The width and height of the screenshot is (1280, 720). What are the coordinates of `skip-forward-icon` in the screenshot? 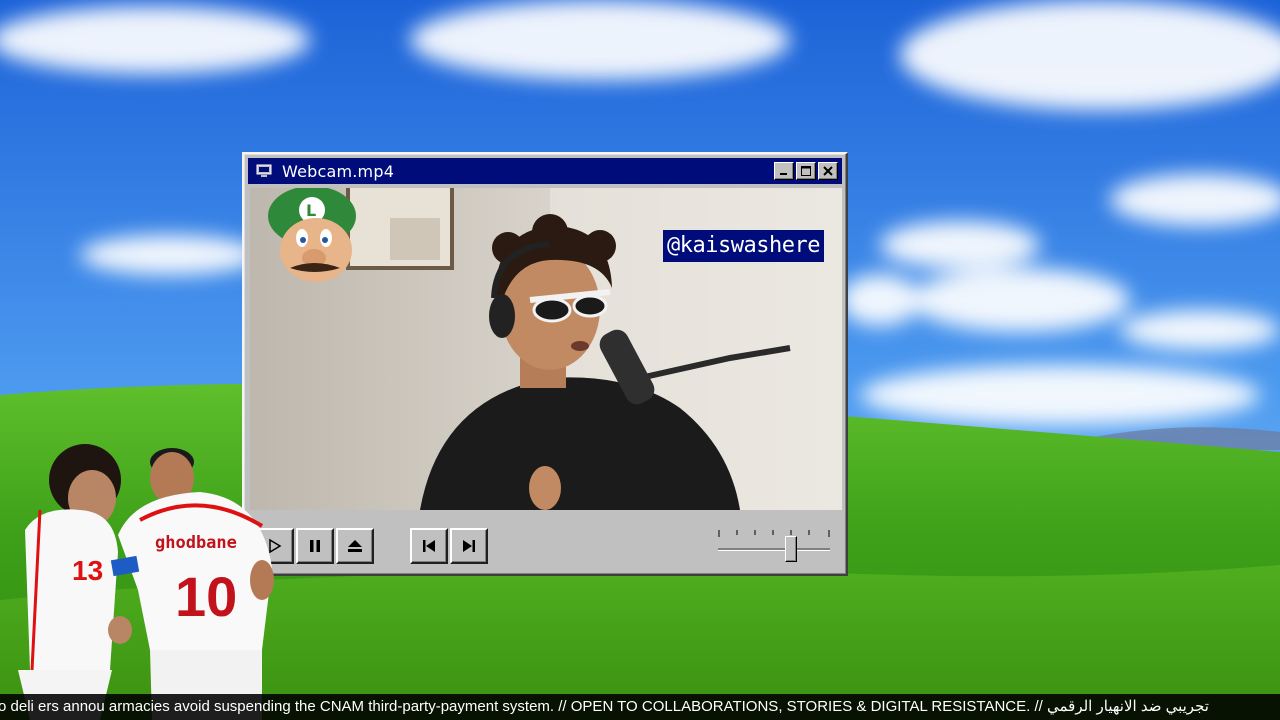 It's located at (469, 546).